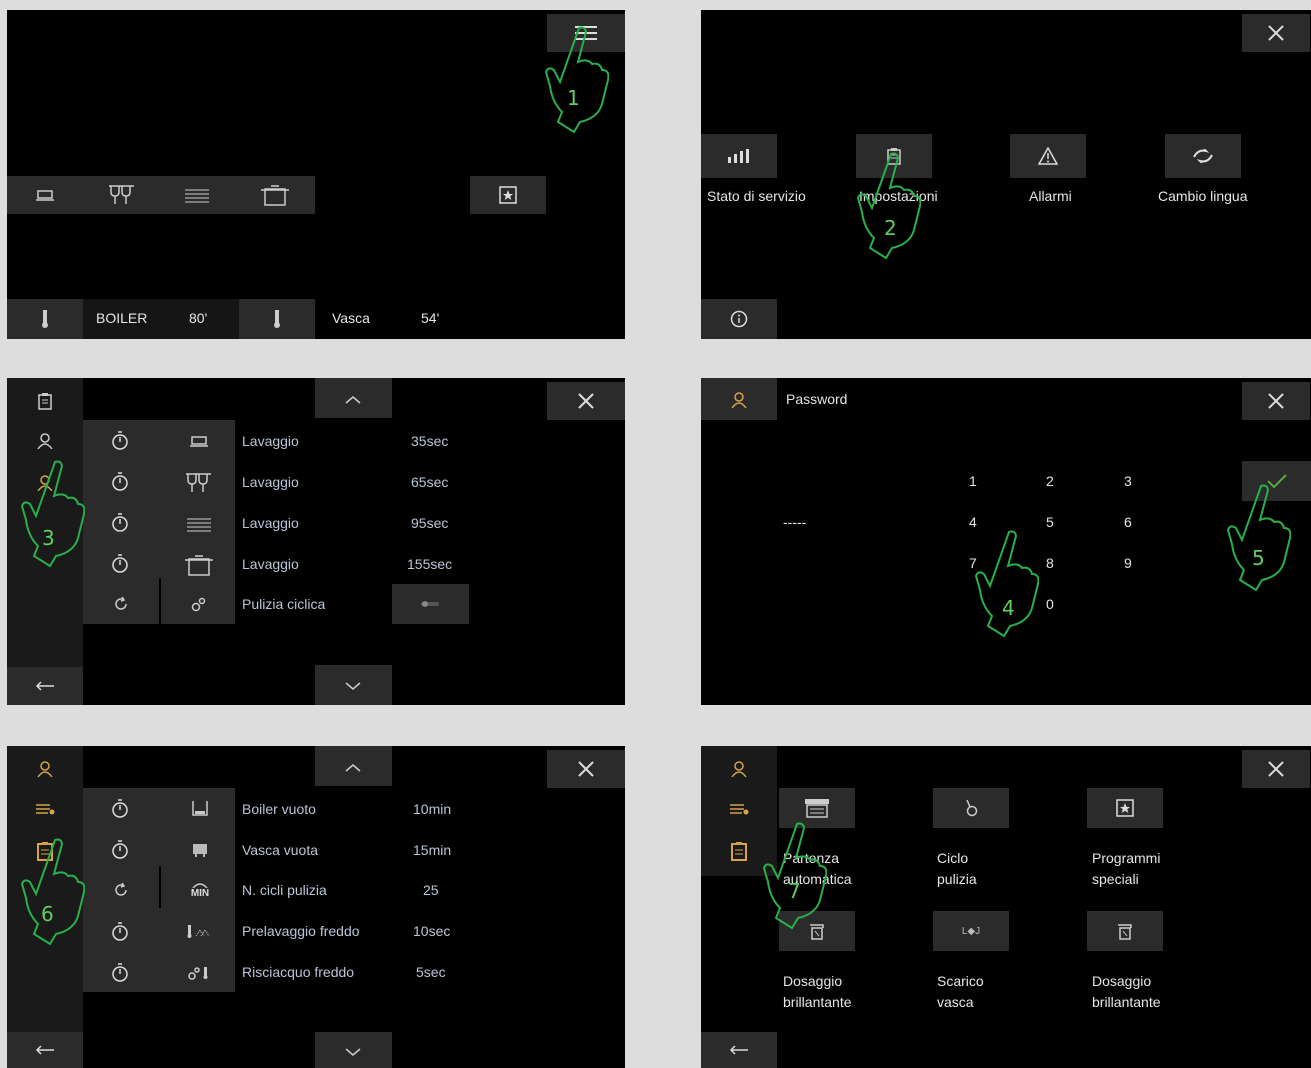 The height and width of the screenshot is (1068, 1311). I want to click on min-icon: MIN, so click(200, 890).